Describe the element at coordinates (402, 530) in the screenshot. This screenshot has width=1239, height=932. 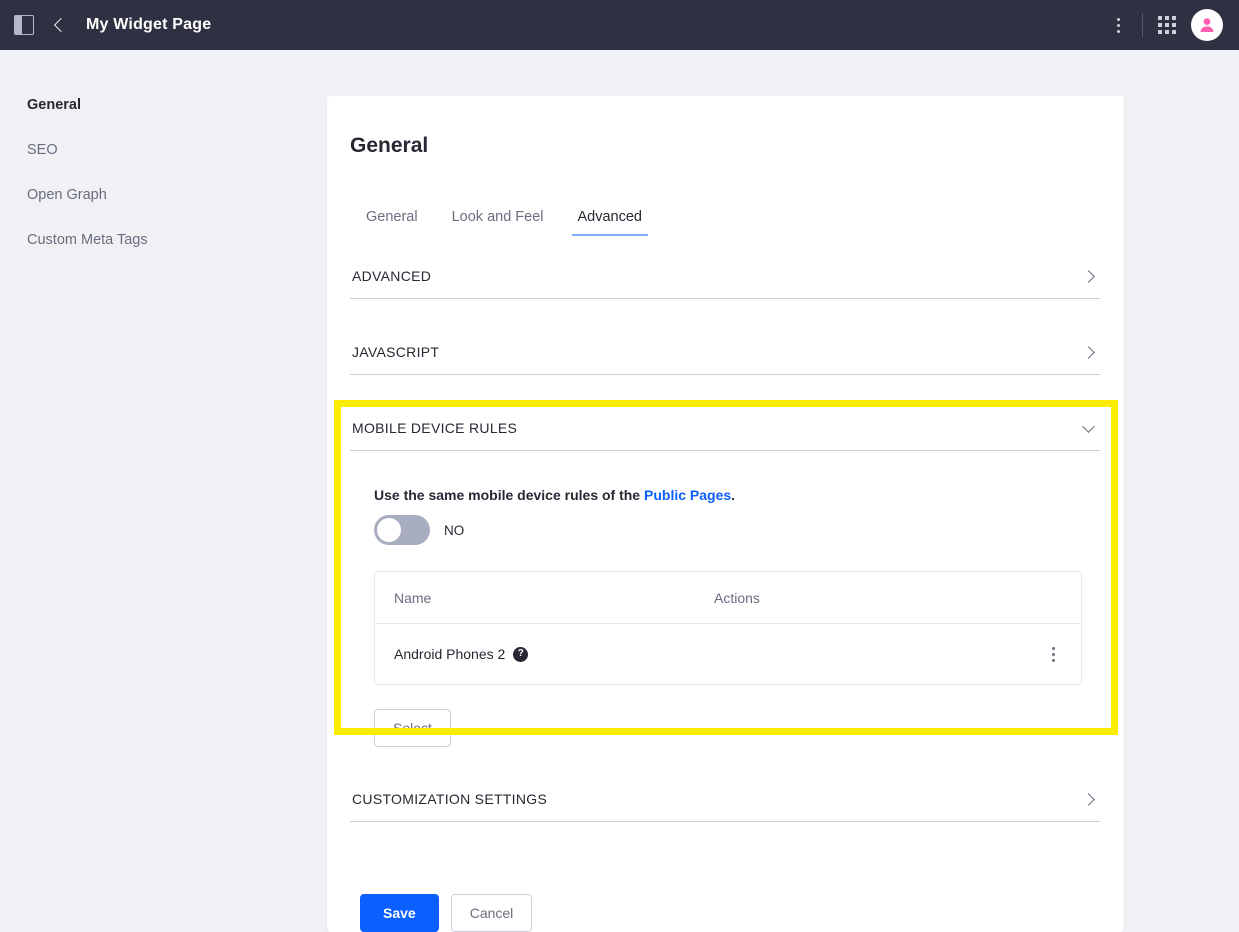
I see `same-rules-toggle` at that location.